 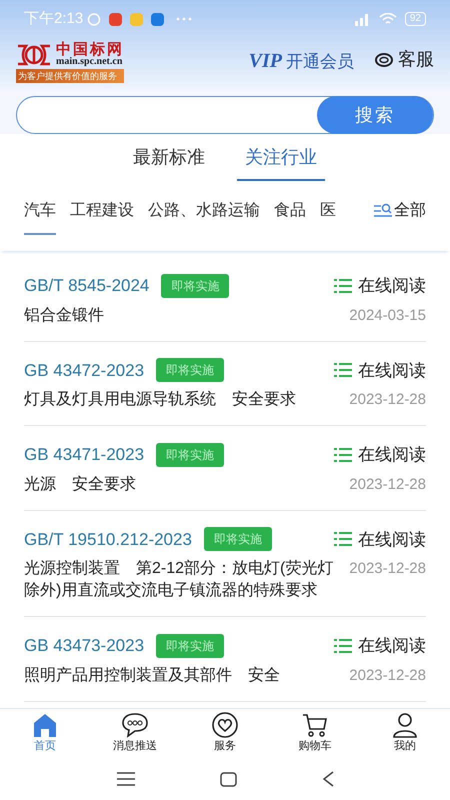 What do you see at coordinates (34, 55) in the screenshot?
I see `logo-icon` at bounding box center [34, 55].